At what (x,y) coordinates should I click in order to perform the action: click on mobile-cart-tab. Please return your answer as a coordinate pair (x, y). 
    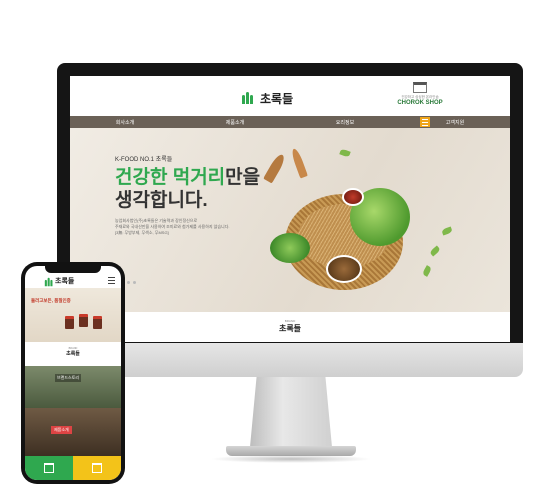
    Looking at the image, I should click on (97, 468).